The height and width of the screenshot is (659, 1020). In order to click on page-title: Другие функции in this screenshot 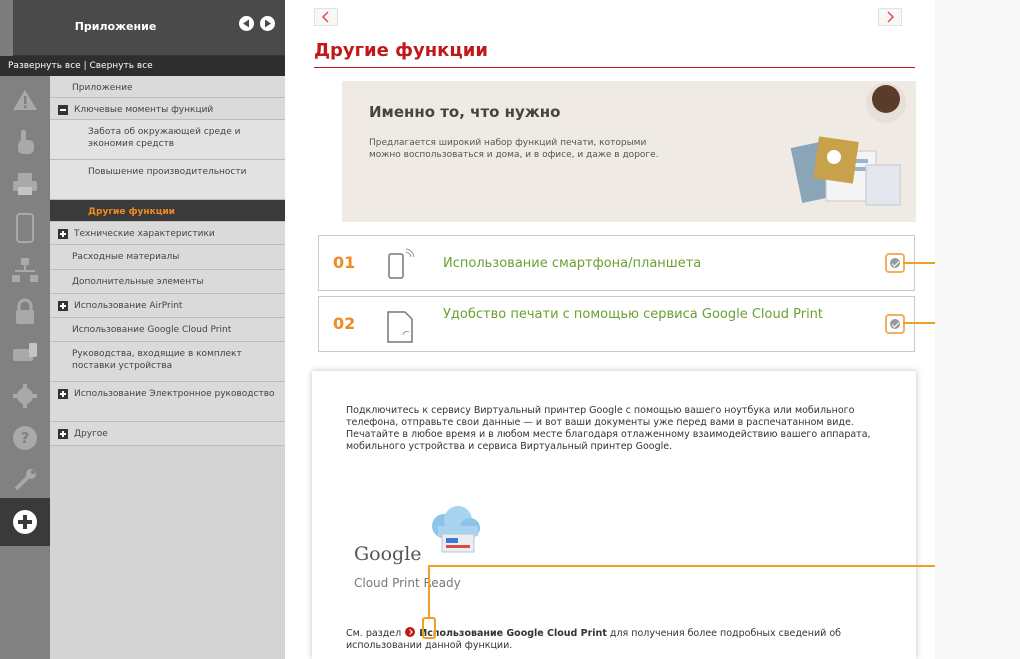, I will do `click(401, 50)`.